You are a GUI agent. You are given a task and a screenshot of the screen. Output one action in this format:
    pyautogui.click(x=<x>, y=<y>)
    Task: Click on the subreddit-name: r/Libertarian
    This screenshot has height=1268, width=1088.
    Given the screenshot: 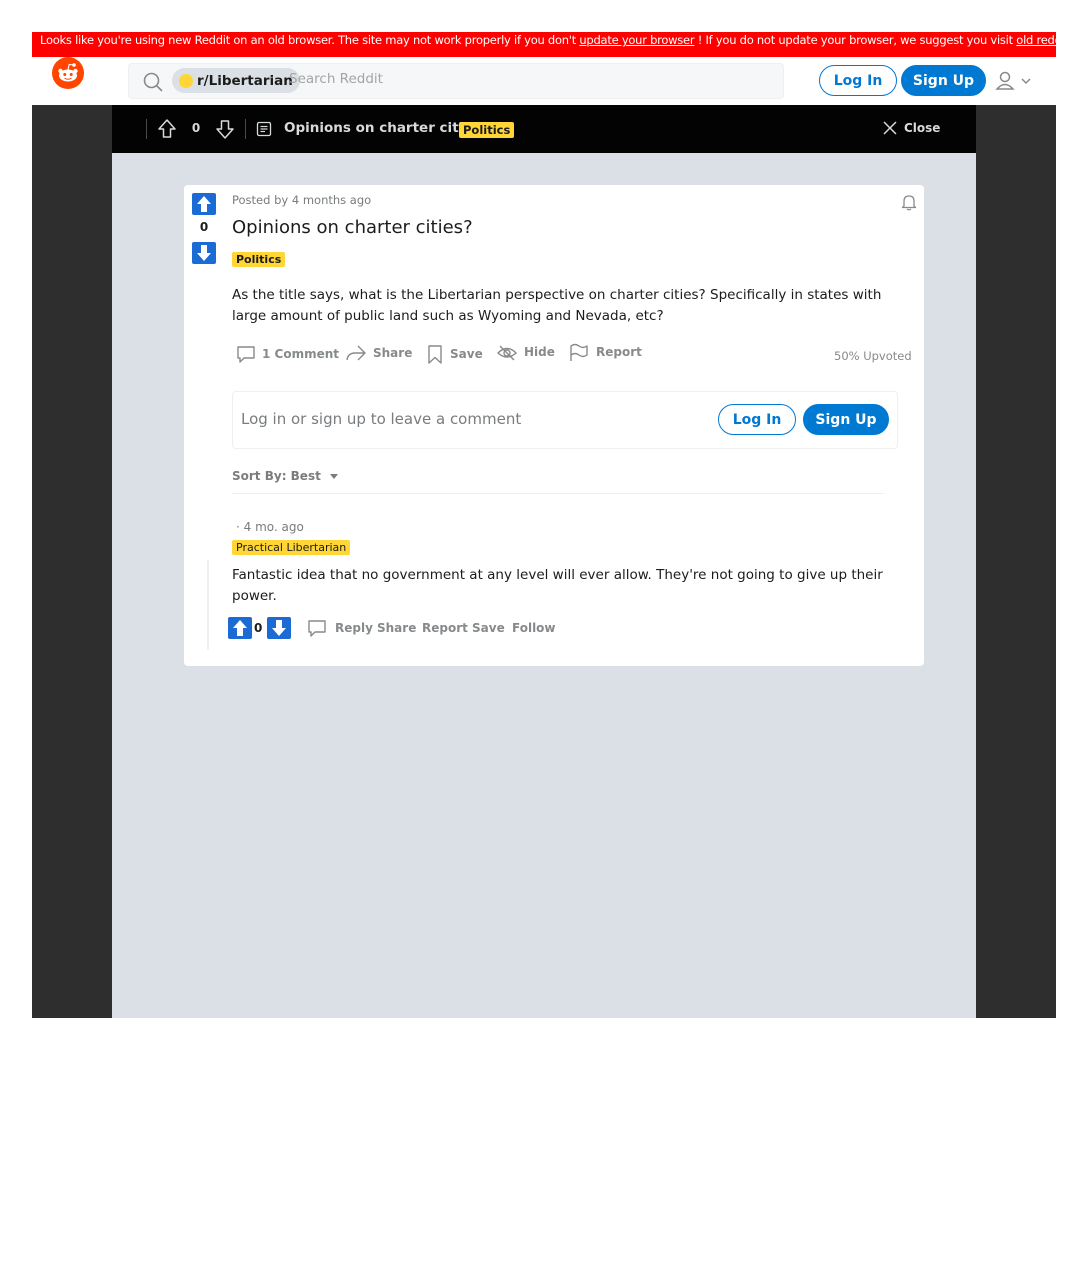 What is the action you would take?
    pyautogui.click(x=245, y=80)
    